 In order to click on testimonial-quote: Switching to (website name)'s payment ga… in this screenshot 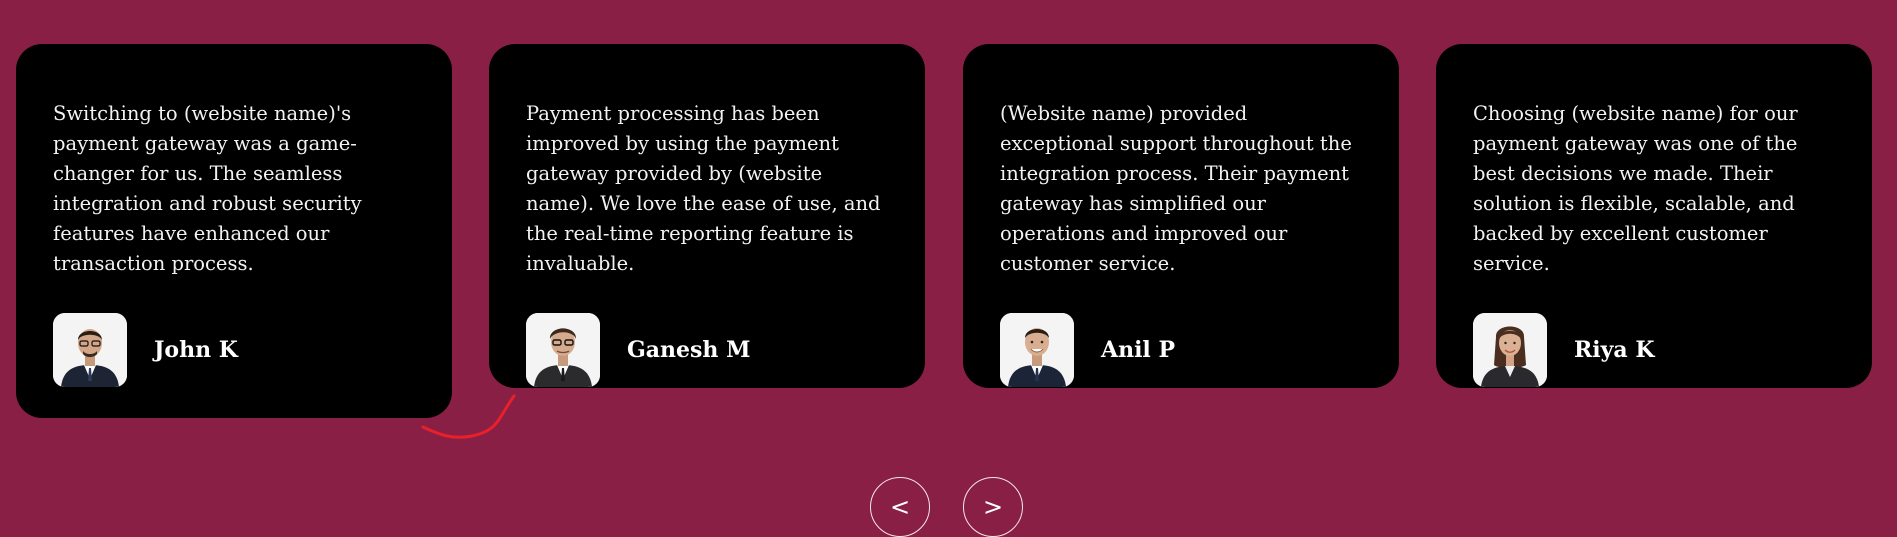, I will do `click(207, 188)`.